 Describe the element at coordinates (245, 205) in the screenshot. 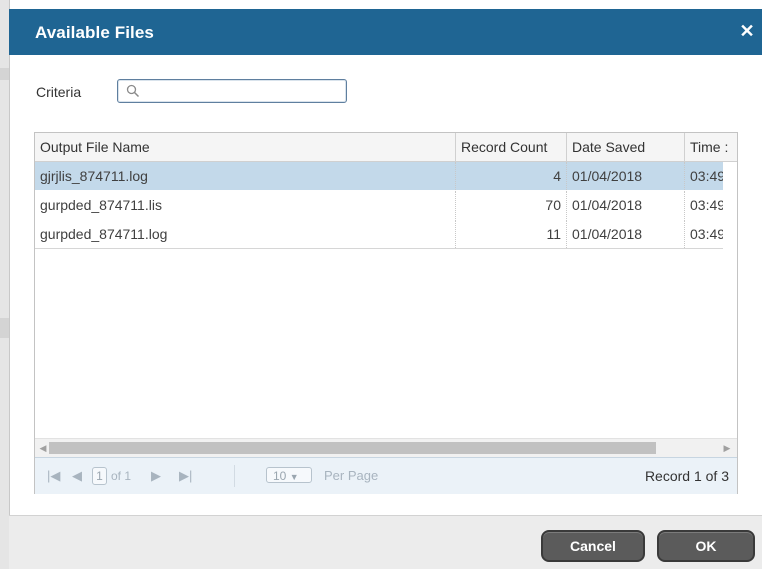

I see `file-name-cell: gurpded_874711.lis` at that location.